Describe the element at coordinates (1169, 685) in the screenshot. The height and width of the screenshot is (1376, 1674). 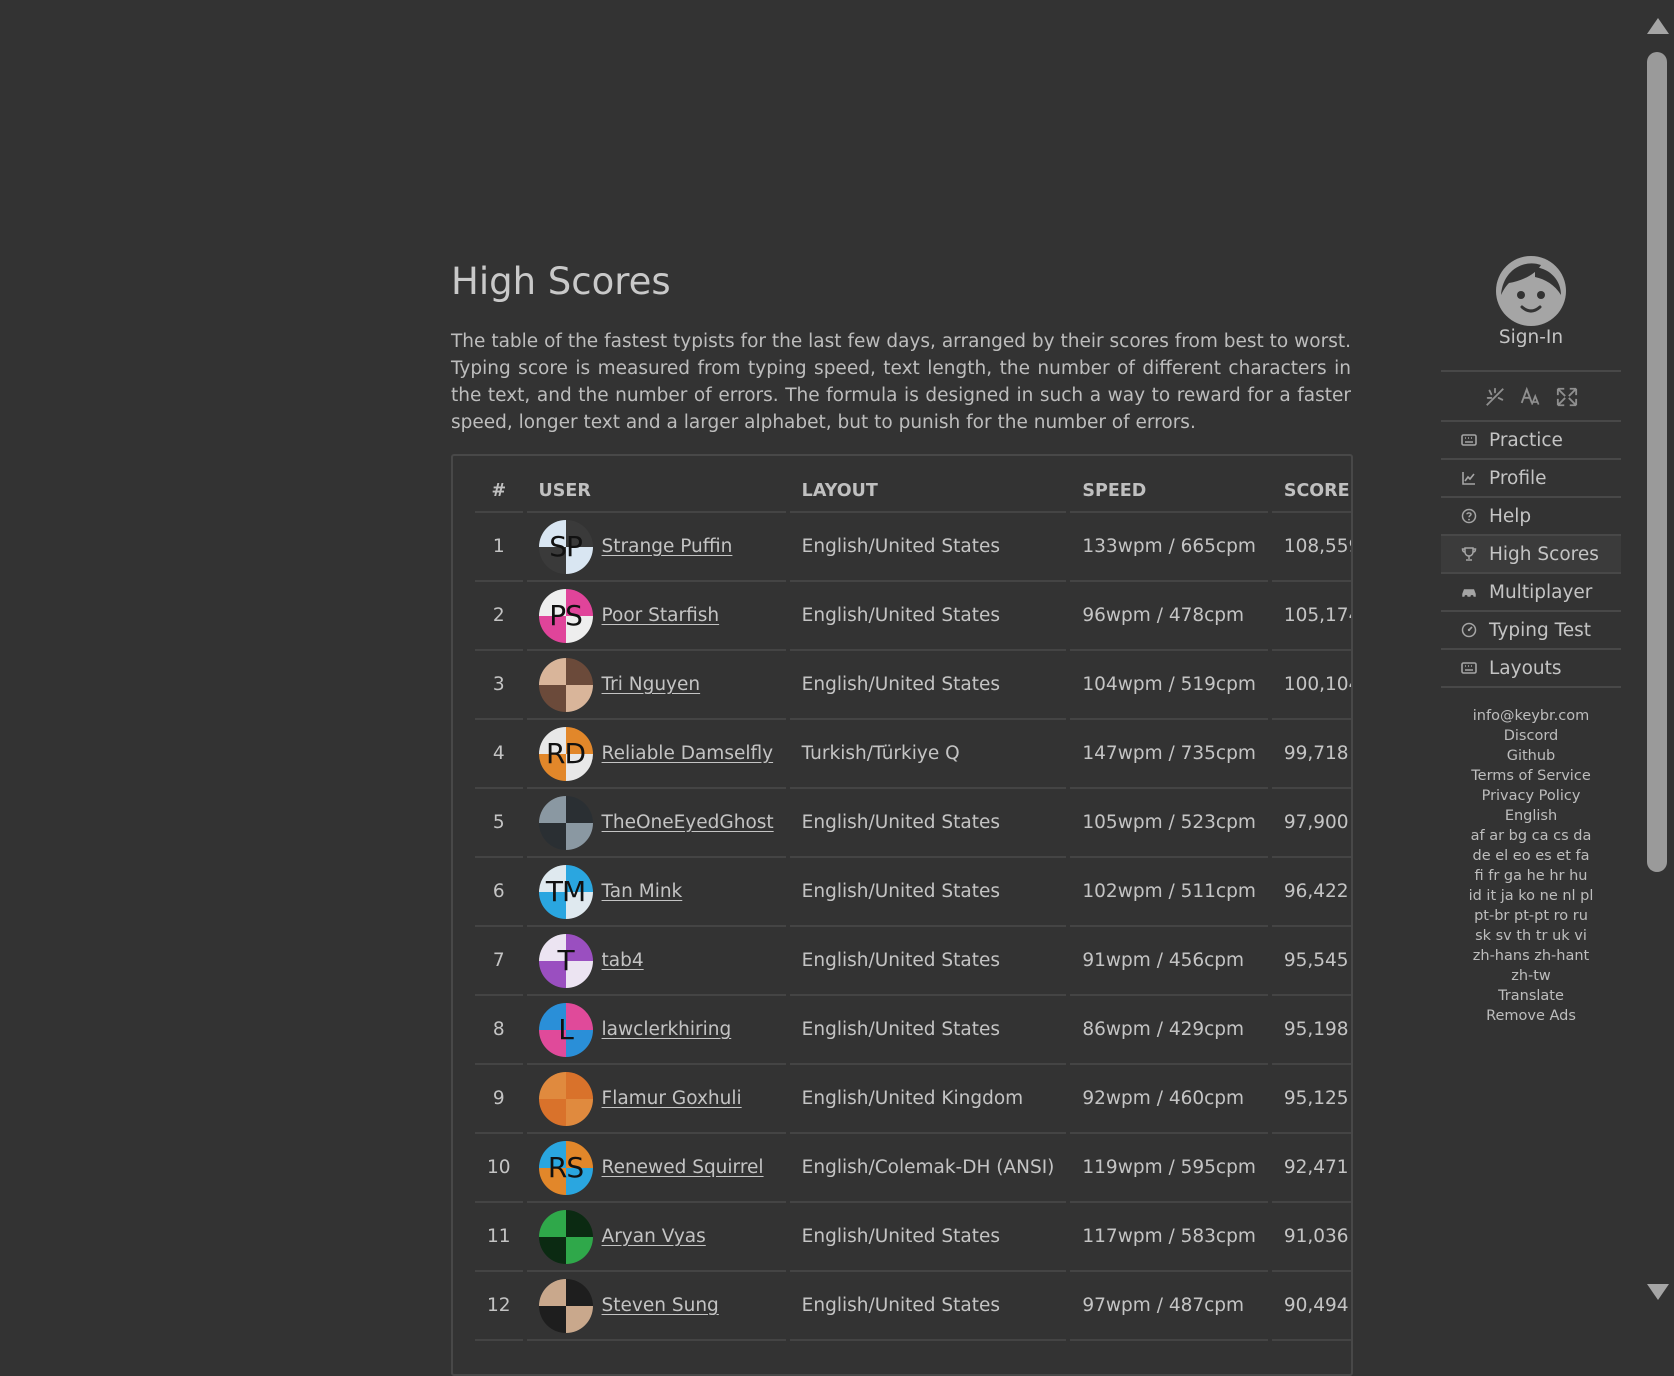
I see `speed-cell: 104wpm / 519cpm` at that location.